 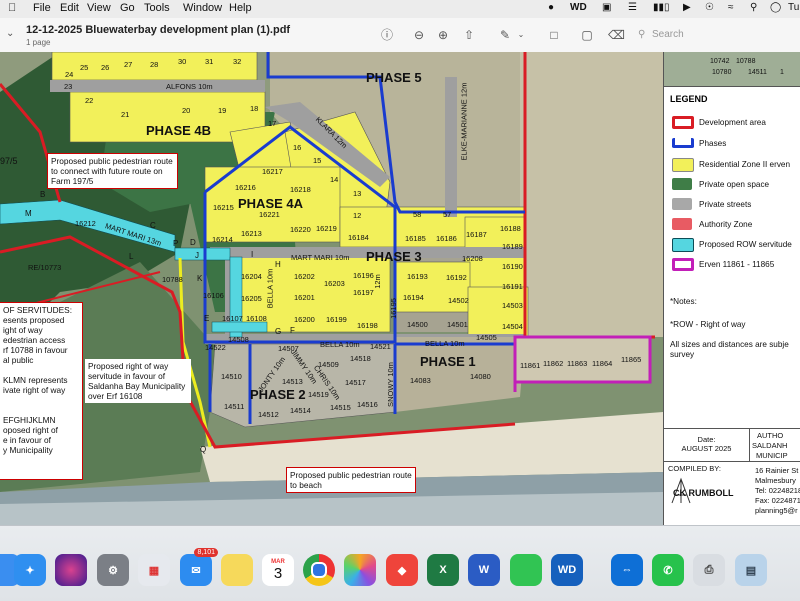 What do you see at coordinates (209, 61) in the screenshot?
I see `erf-label: 31` at bounding box center [209, 61].